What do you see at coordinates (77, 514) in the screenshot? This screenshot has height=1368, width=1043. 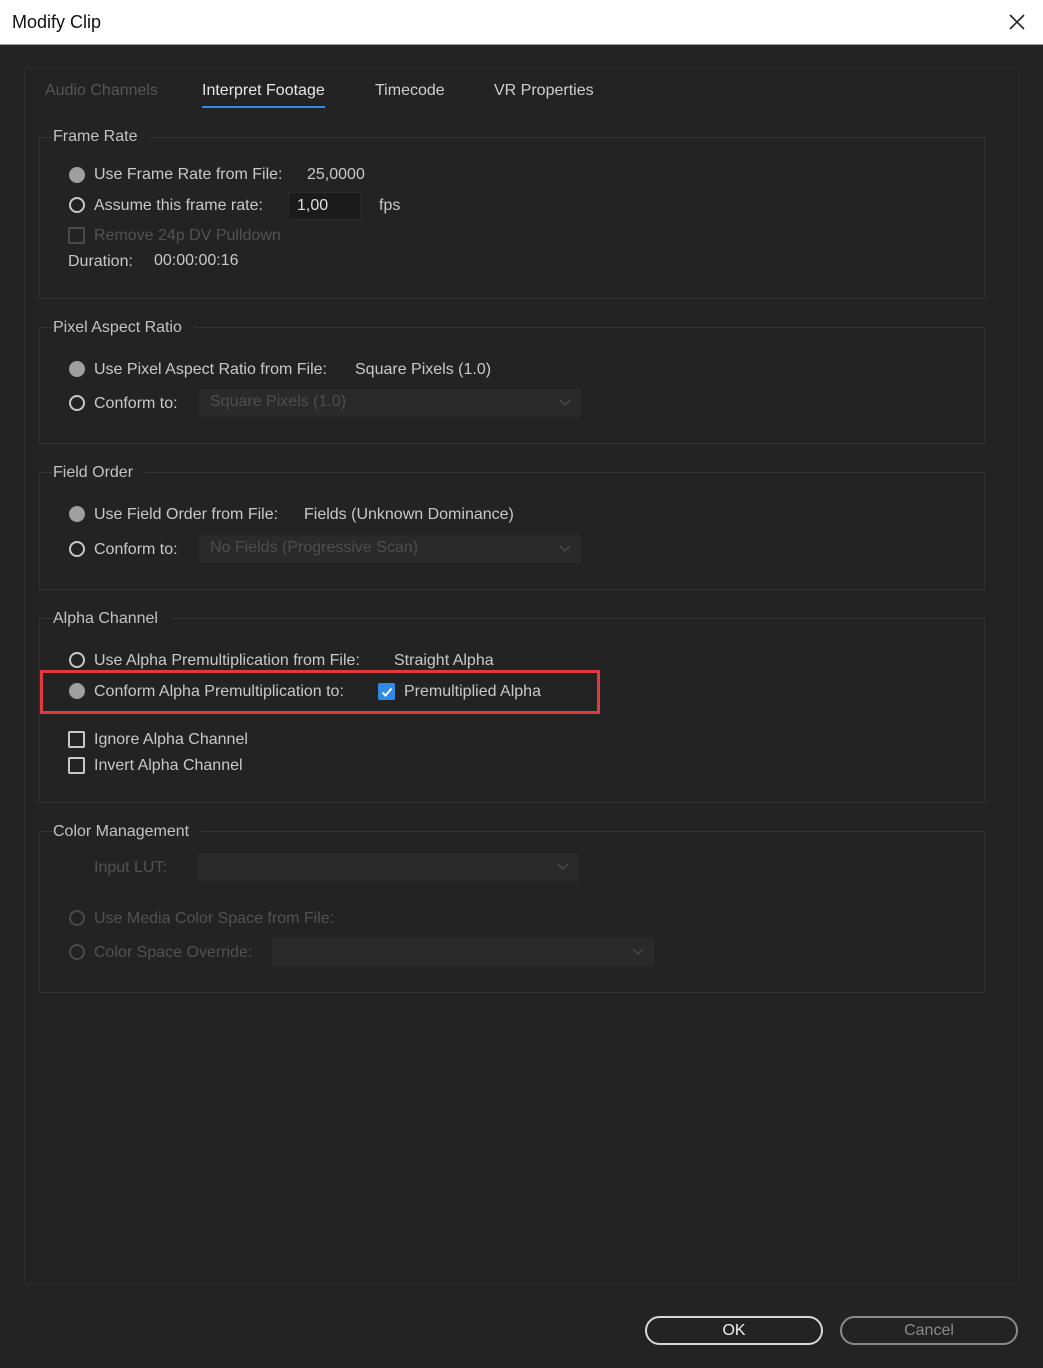 I see `field-order-from-file-radio` at bounding box center [77, 514].